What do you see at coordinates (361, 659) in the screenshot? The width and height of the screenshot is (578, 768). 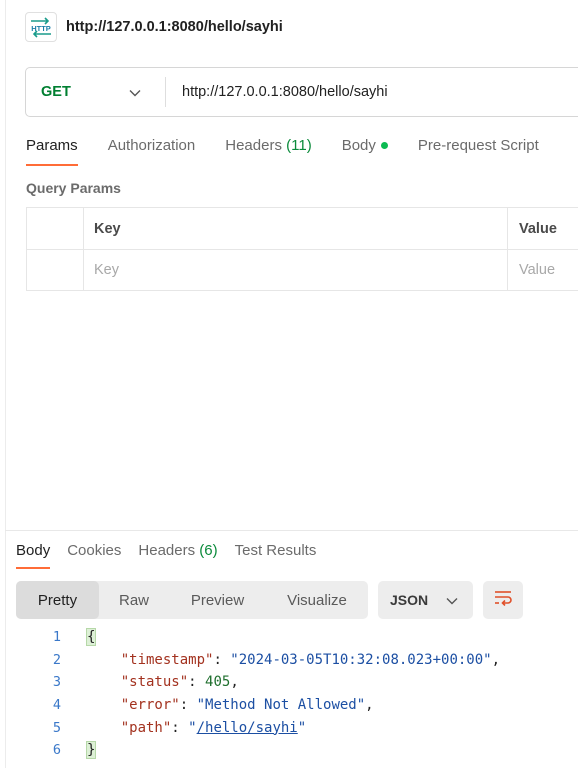 I see `json-string-value: "2024-03-05T10:32:08.023+00:00"` at bounding box center [361, 659].